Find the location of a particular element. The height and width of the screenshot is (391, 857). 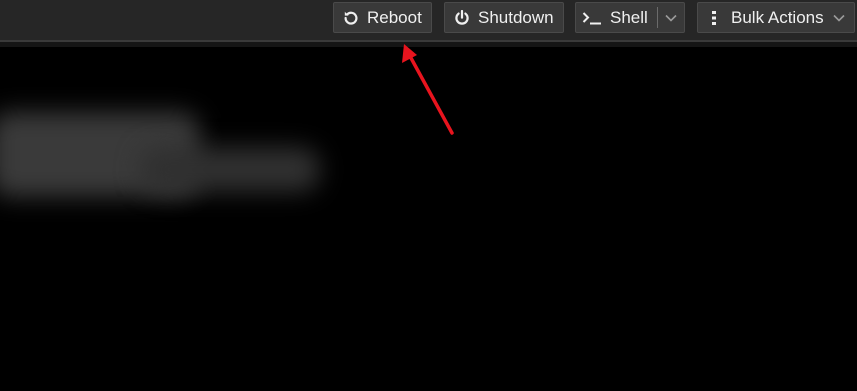

terminal-icon is located at coordinates (592, 18).